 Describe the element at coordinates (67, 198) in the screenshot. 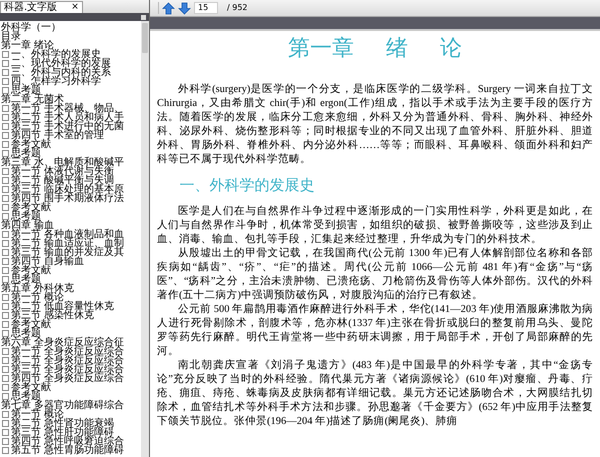

I see `outline-item: 第四节 围手术期液体疗法` at that location.